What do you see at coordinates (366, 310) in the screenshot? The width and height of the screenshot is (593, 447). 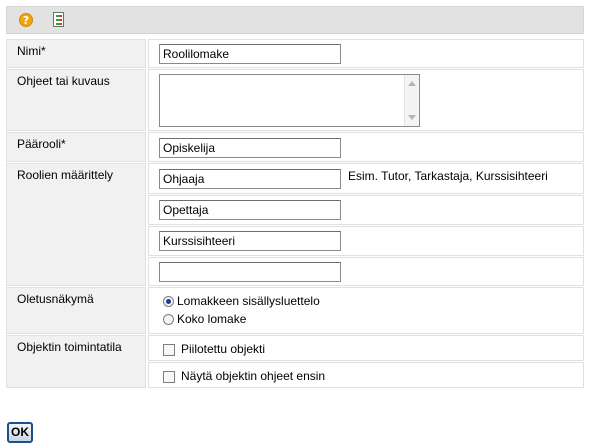 I see `default-view-cell: Lomakkeen sisällysluettelo Koko lomake` at bounding box center [366, 310].